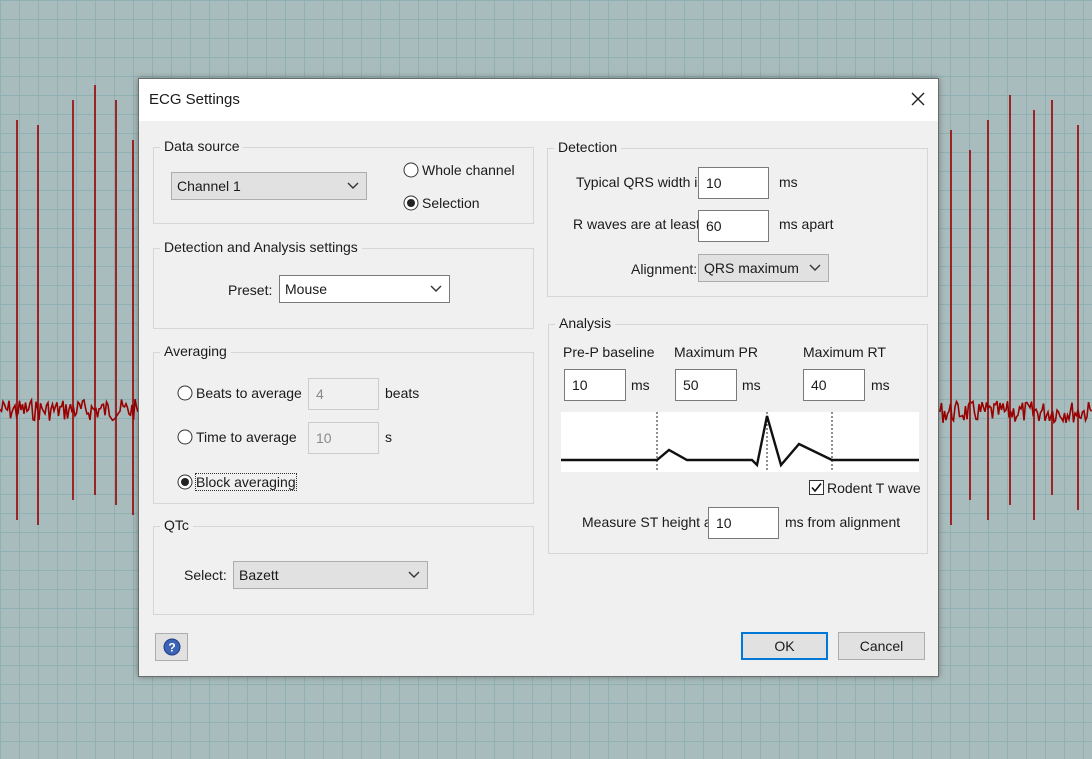 The image size is (1092, 759). What do you see at coordinates (250, 290) in the screenshot?
I see `preset-label: Preset:` at bounding box center [250, 290].